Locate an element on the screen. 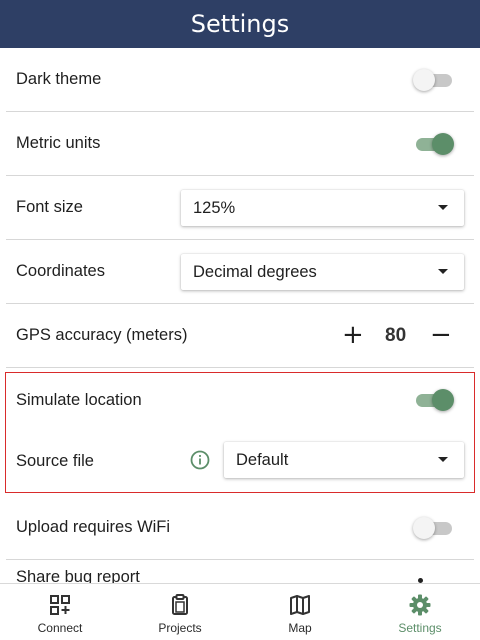 This screenshot has height=640, width=480. simulate-location-toggle is located at coordinates (434, 400).